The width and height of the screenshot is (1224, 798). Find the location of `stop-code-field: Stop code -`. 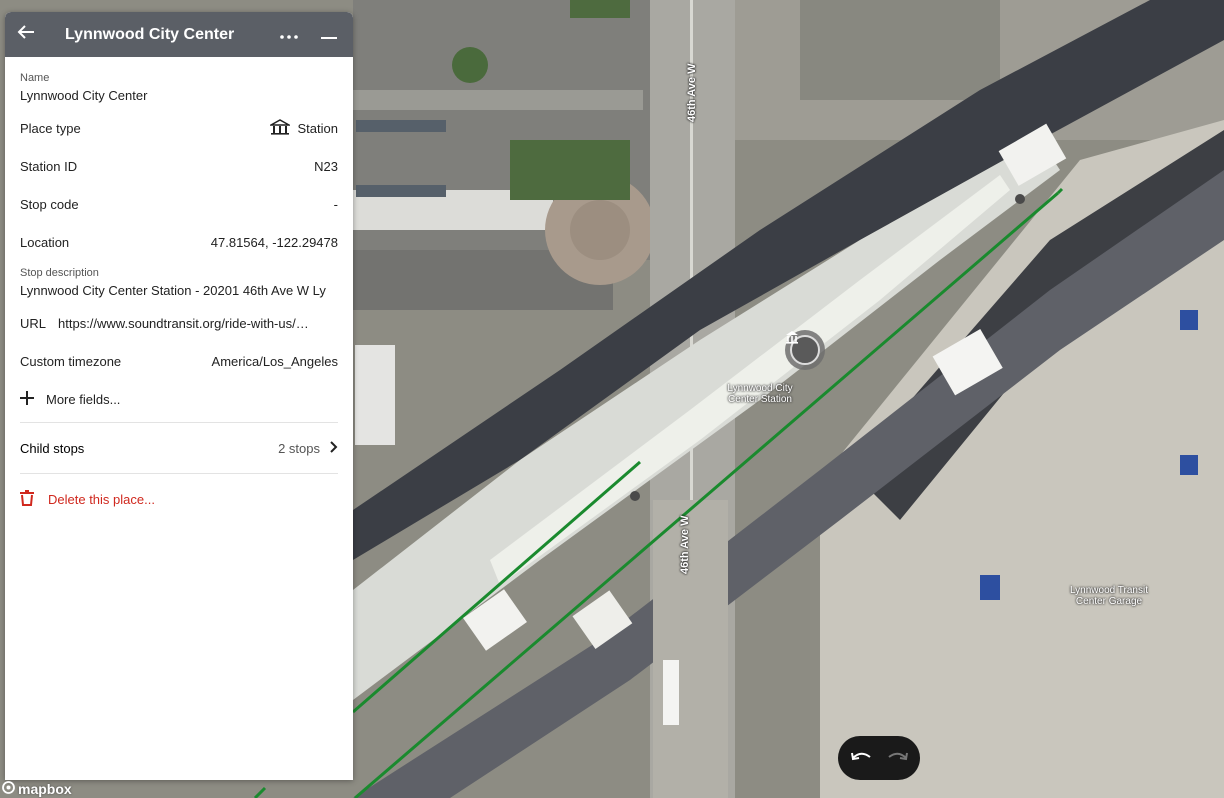

stop-code-field: Stop code - is located at coordinates (179, 204).